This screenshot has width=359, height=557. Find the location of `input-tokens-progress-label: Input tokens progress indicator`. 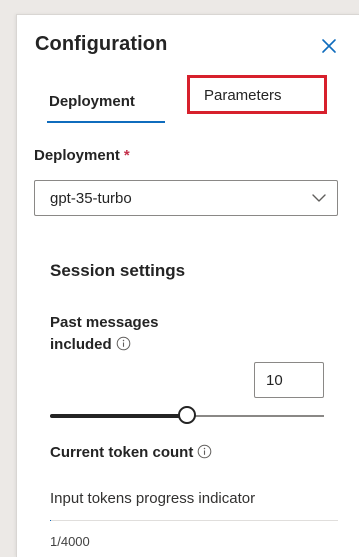

input-tokens-progress-label: Input tokens progress indicator is located at coordinates (153, 498).